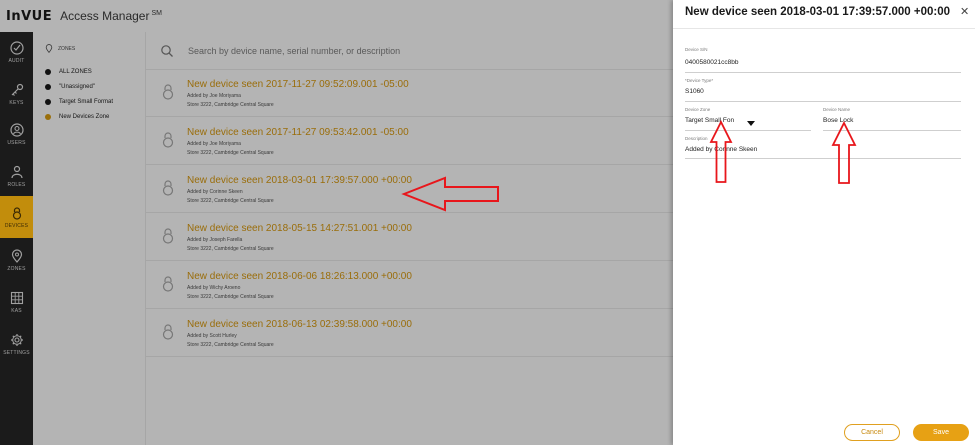 The height and width of the screenshot is (445, 975). What do you see at coordinates (105, 16) in the screenshot?
I see `app-name: Access Manager` at bounding box center [105, 16].